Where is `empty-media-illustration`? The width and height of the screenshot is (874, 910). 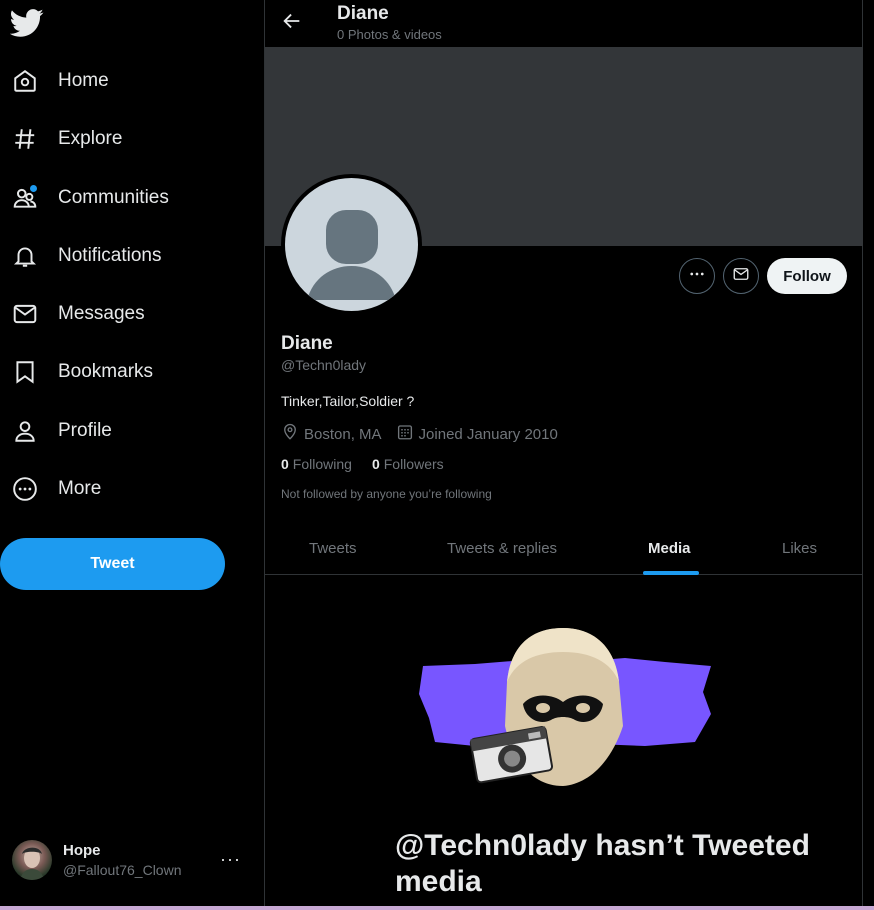
empty-media-illustration is located at coordinates (565, 707).